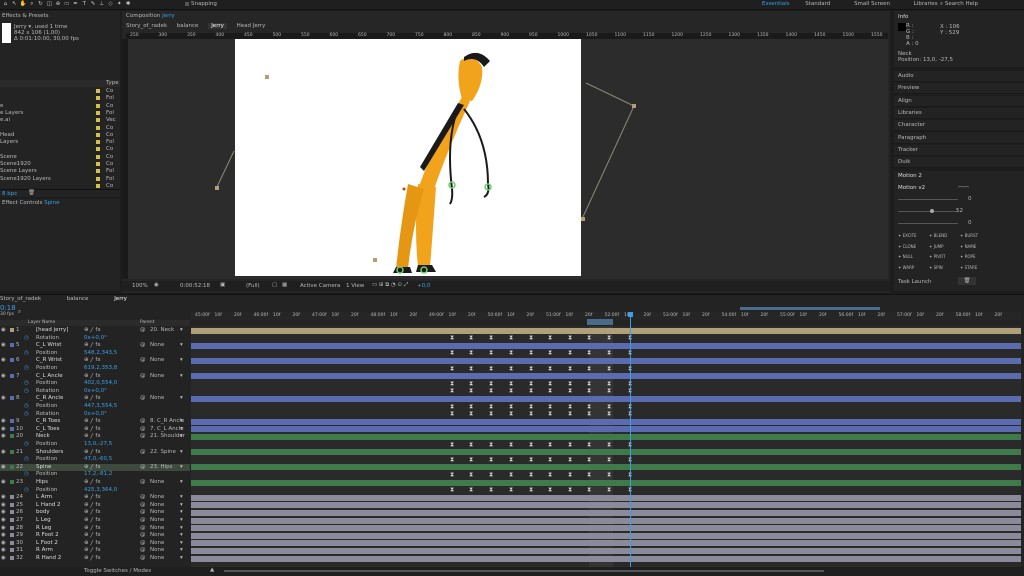  Describe the element at coordinates (95, 360) in the screenshot. I see `timeline-layer-row: ◉ 6 C_R Wrist ⊕ ╱ fx @ None ▾` at that location.